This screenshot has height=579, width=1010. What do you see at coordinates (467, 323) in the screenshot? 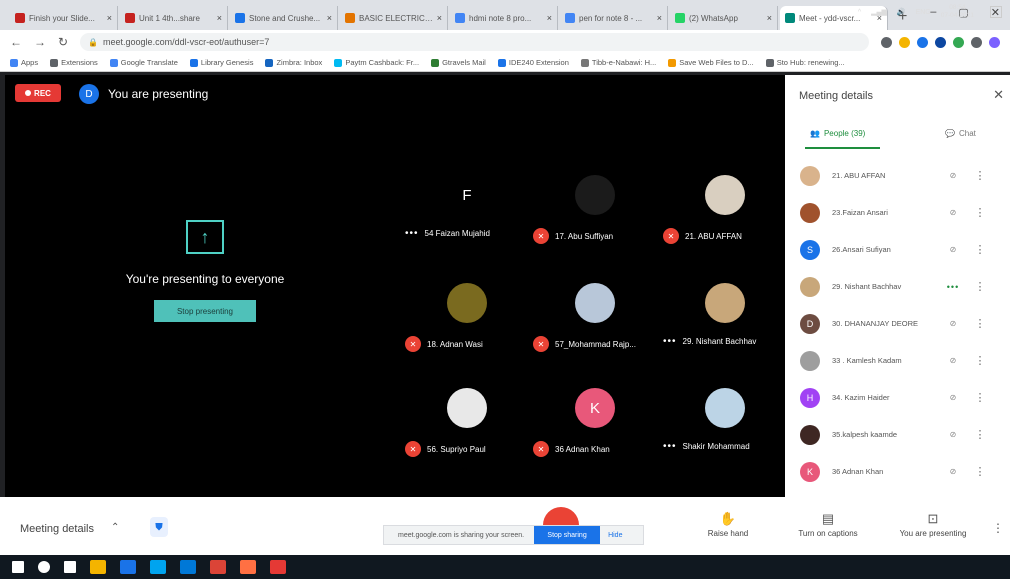
I see `participant-tile: ✕ 18. Adnan Wasi` at bounding box center [467, 323].